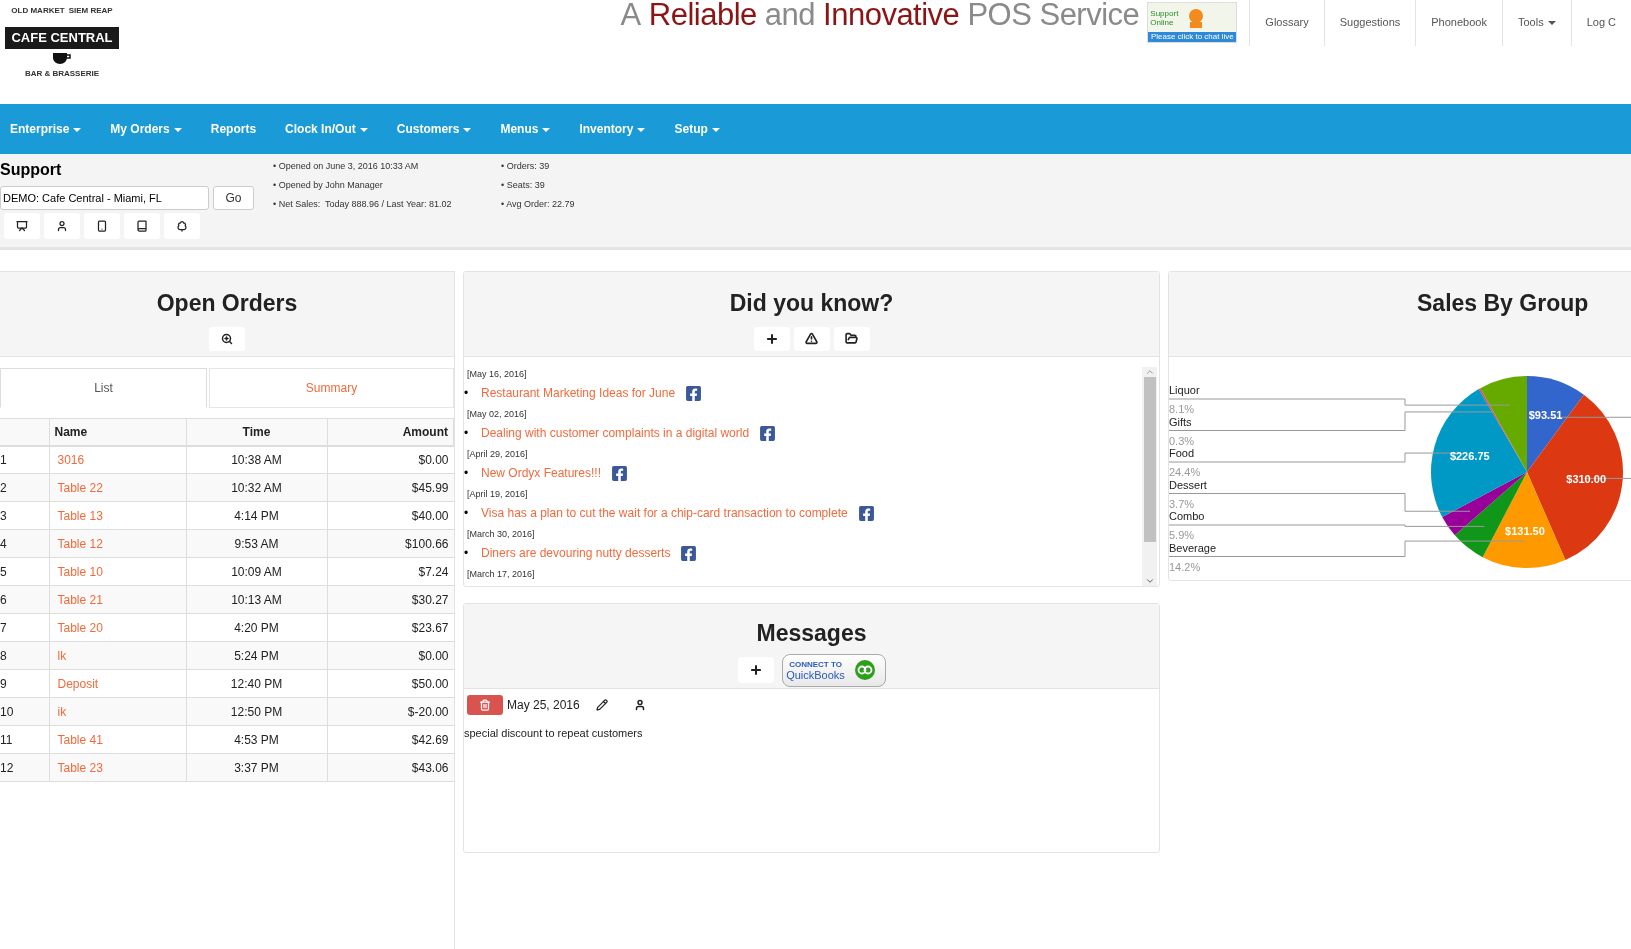 Image resolution: width=1631 pixels, height=949 pixels. I want to click on order-link: Table 41, so click(80, 739).